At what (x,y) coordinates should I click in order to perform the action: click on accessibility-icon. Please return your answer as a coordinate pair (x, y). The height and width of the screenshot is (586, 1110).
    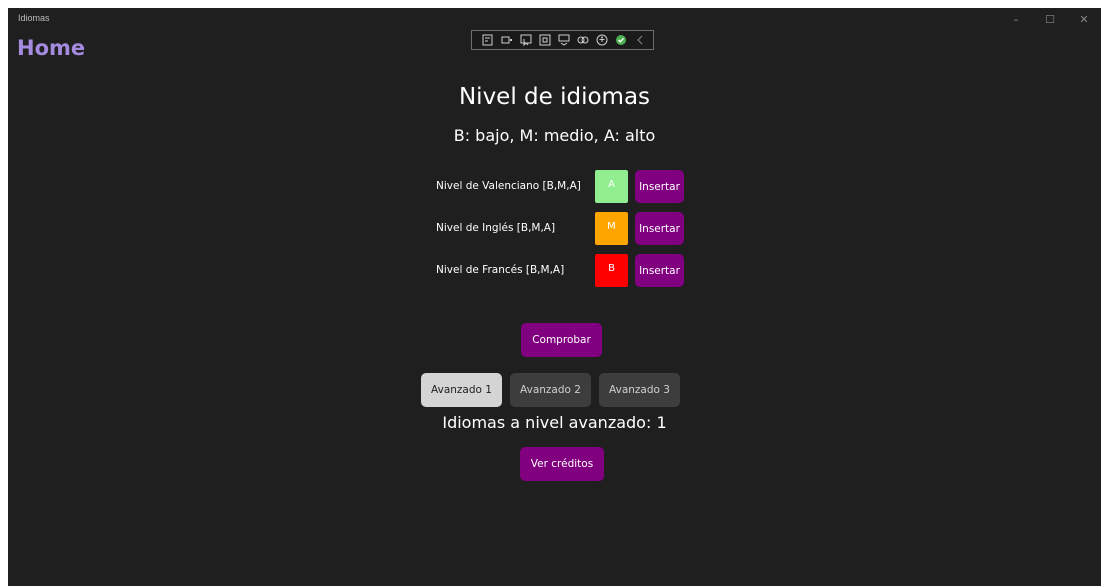
    Looking at the image, I should click on (601, 40).